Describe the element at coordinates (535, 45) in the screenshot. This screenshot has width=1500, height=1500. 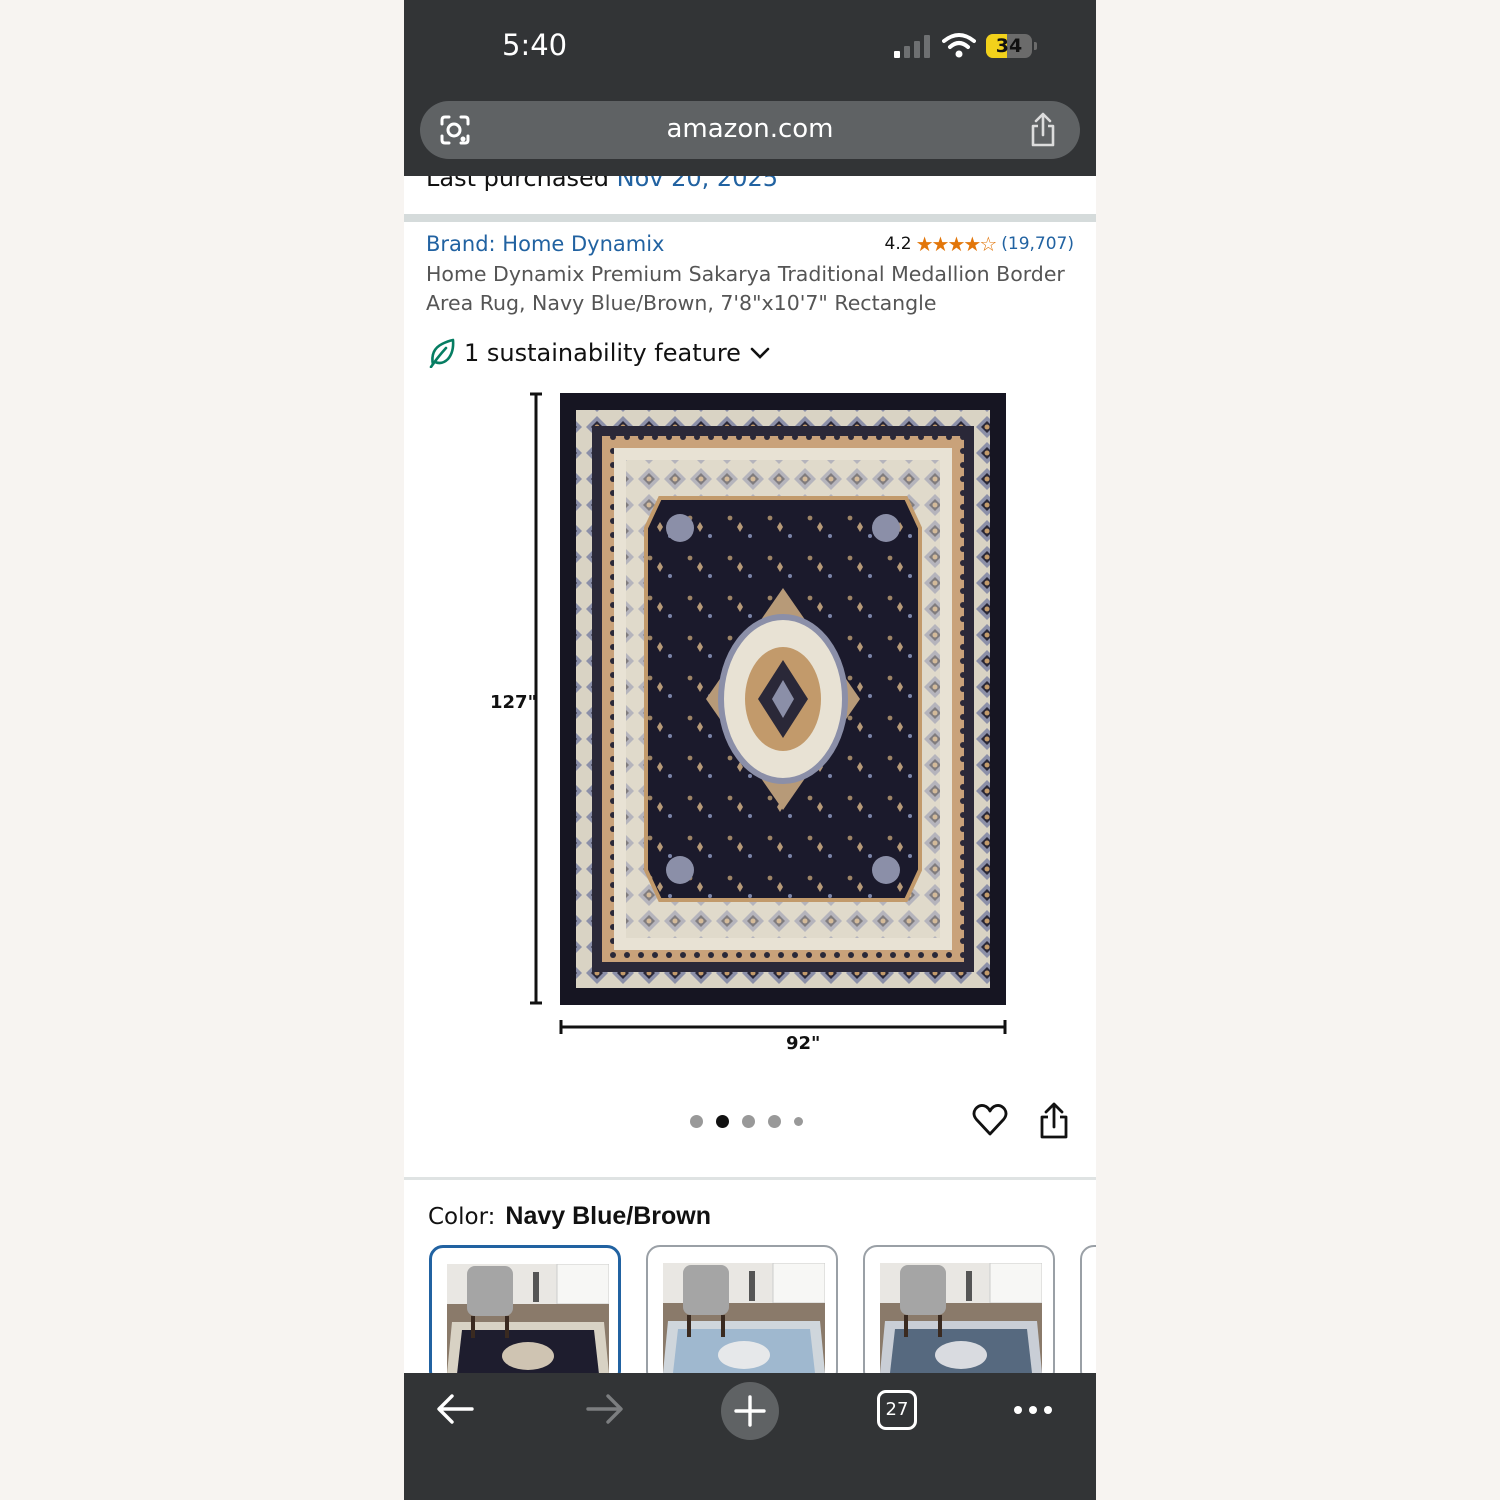
I see `status-time: 5:40` at that location.